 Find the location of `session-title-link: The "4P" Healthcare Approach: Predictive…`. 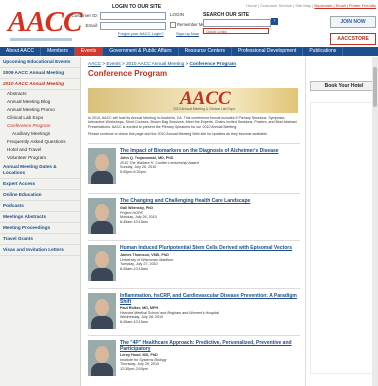

session-title-link: The "4P" Healthcare Approach: Predictive… is located at coordinates (209, 346).